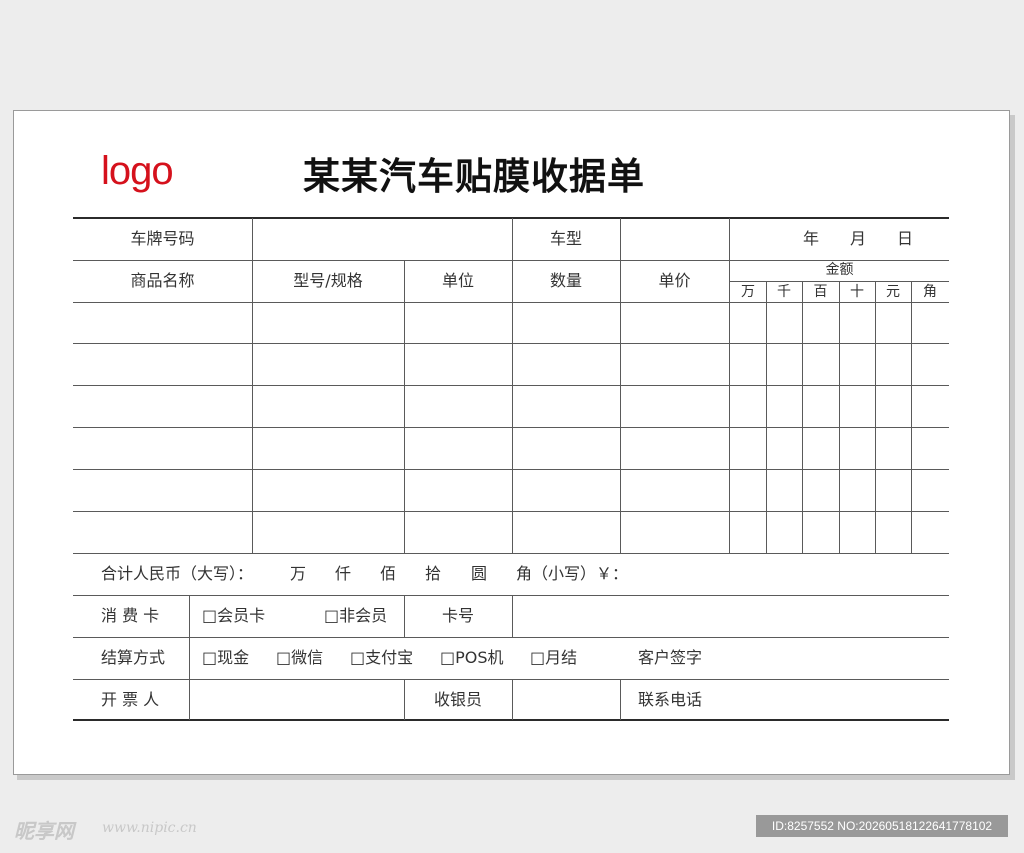 This screenshot has height=853, width=1024. I want to click on issuer-label: 开 票 人, so click(130, 699).